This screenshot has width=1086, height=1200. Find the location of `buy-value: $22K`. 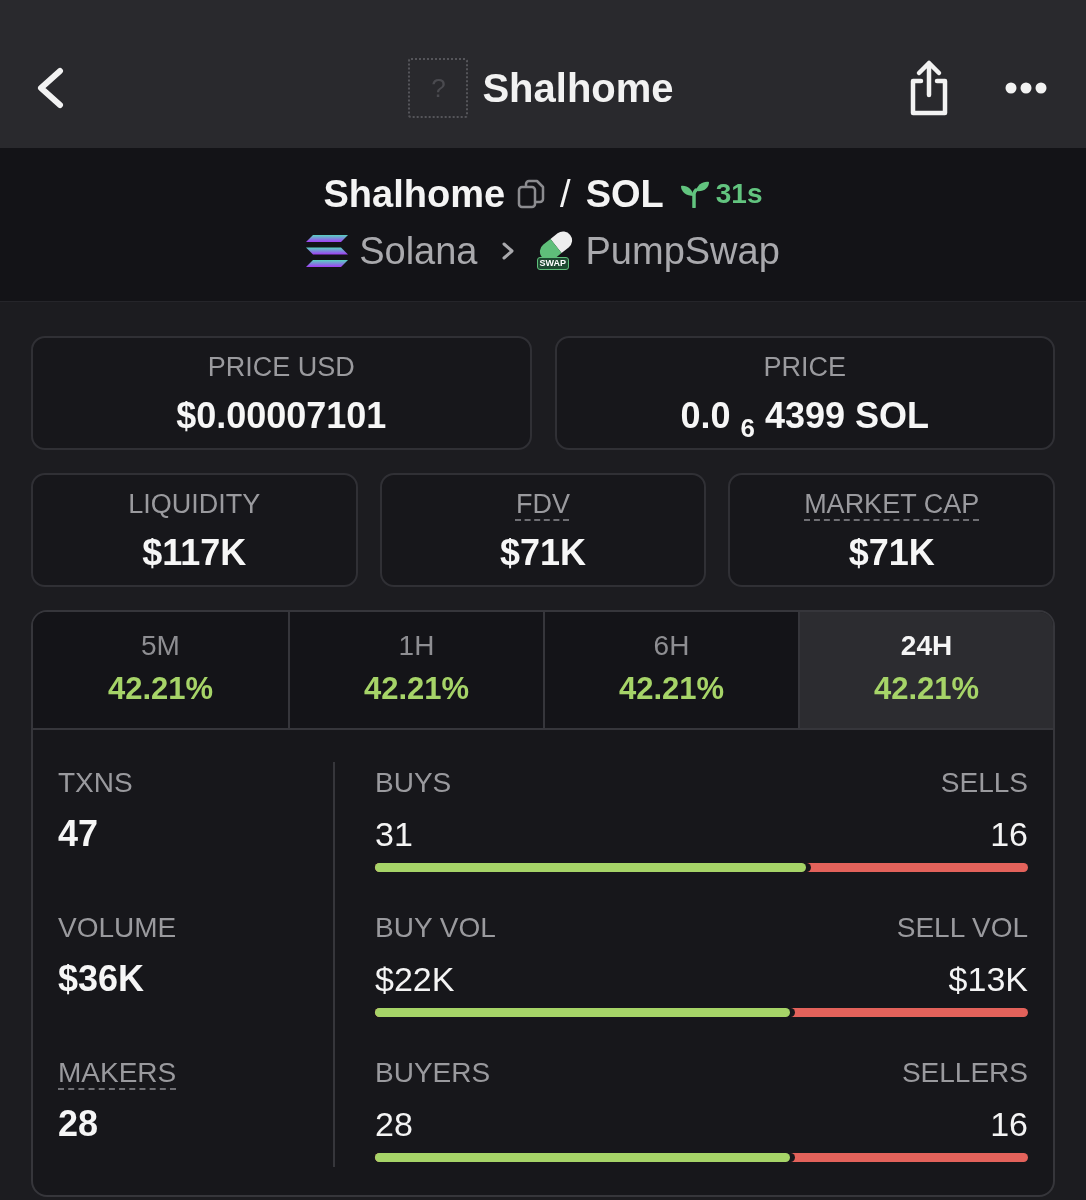

buy-value: $22K is located at coordinates (415, 979).